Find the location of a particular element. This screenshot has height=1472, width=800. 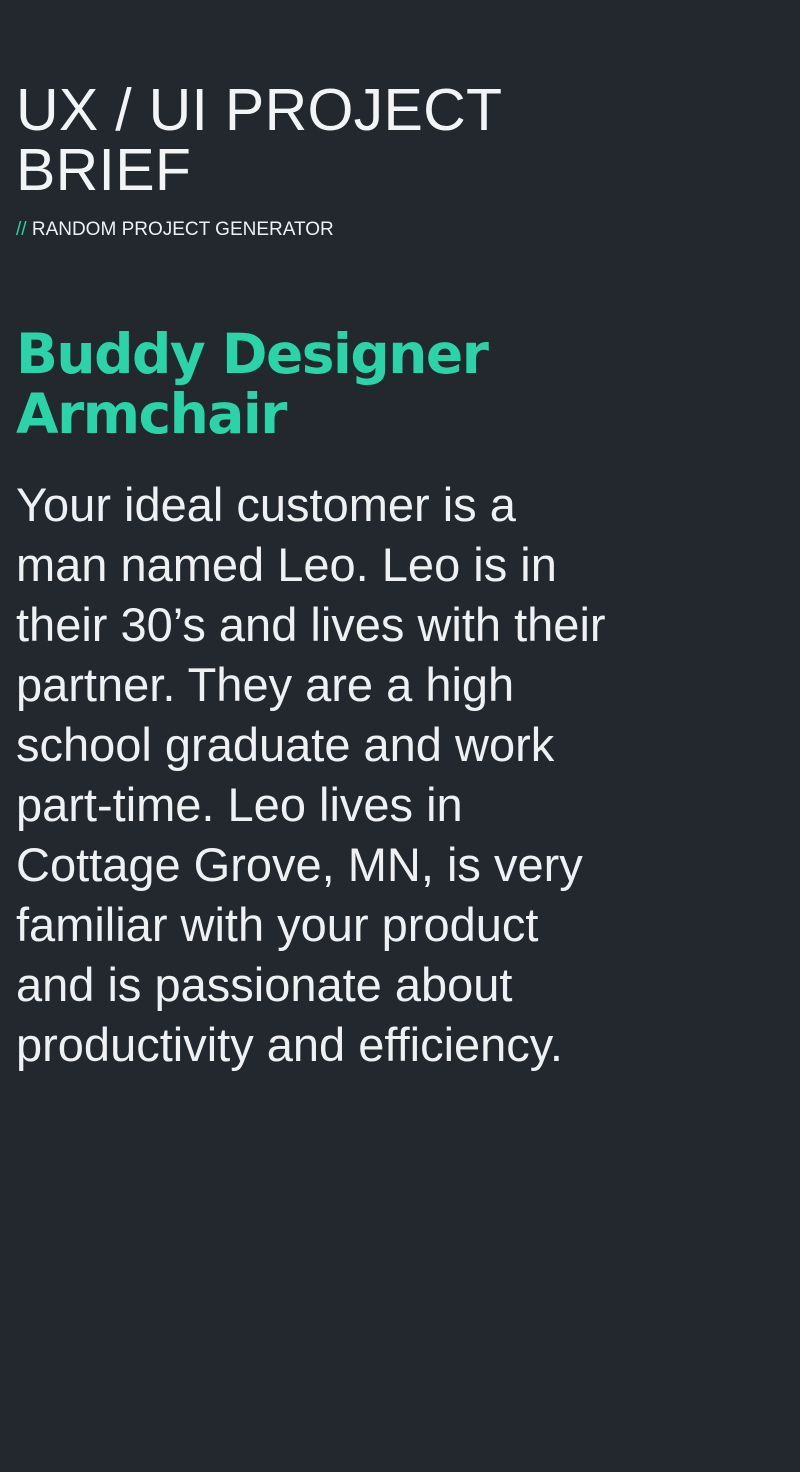

project-name: Buddy Designer Armchair is located at coordinates (252, 384).